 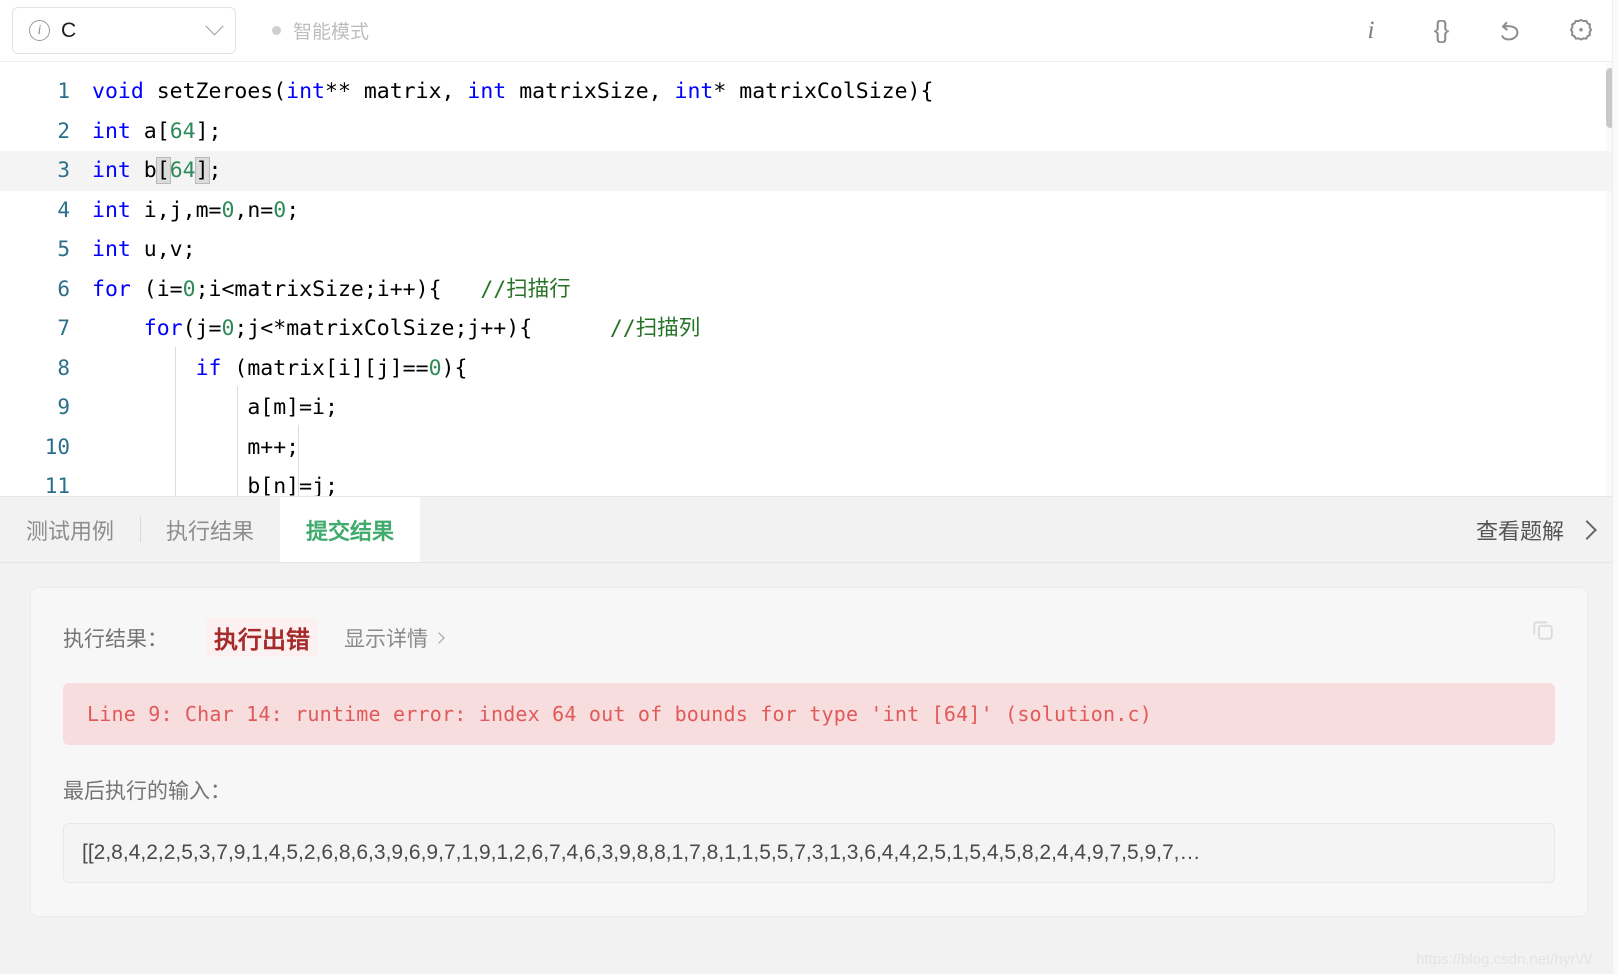 I want to click on language-label: C, so click(x=69, y=30).